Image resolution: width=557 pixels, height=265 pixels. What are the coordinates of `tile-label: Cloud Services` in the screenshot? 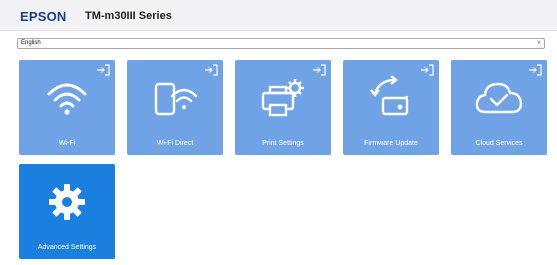 It's located at (499, 143).